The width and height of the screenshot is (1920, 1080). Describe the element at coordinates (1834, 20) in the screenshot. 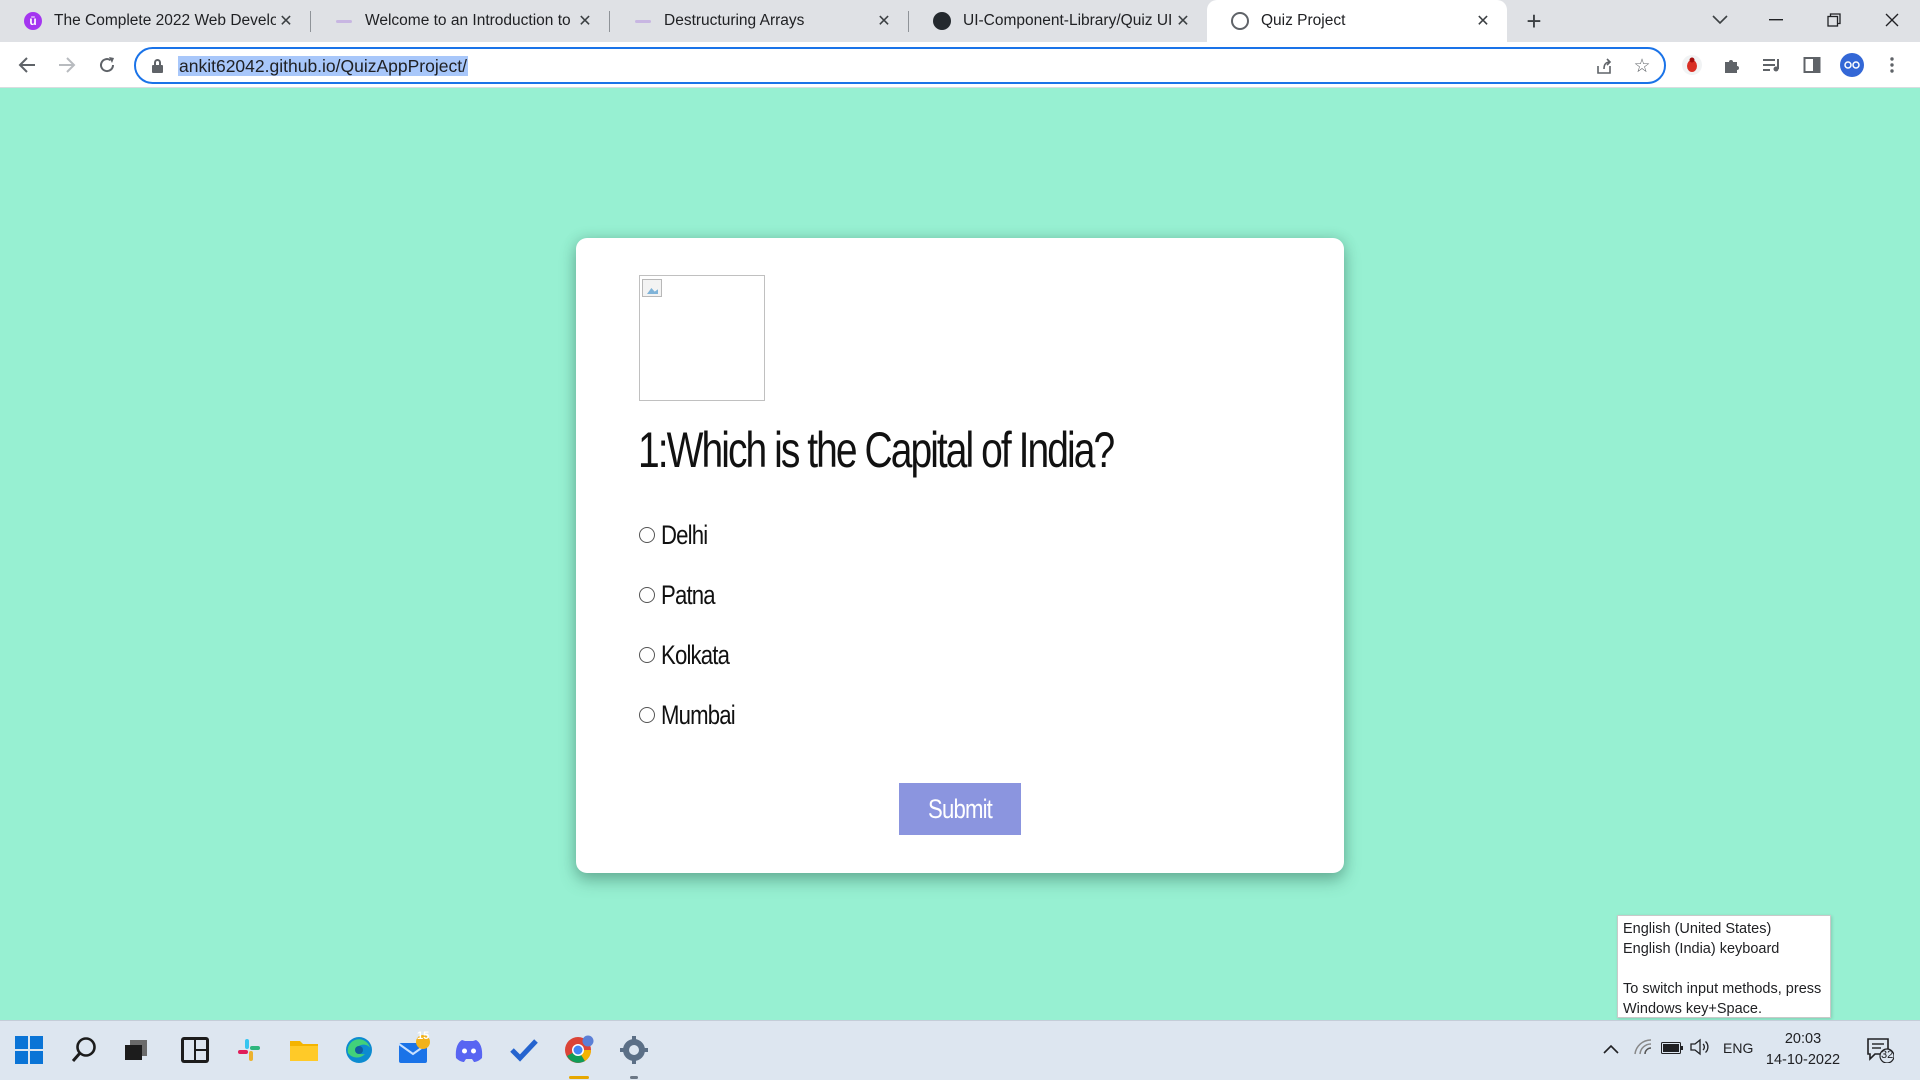

I see `restore-icon` at that location.